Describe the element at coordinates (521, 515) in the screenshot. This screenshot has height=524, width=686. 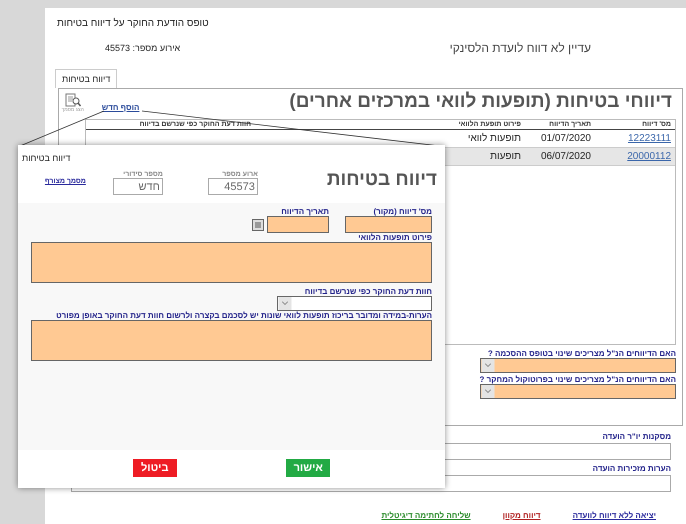
I see `footer-link: דיווח מקוון` at that location.